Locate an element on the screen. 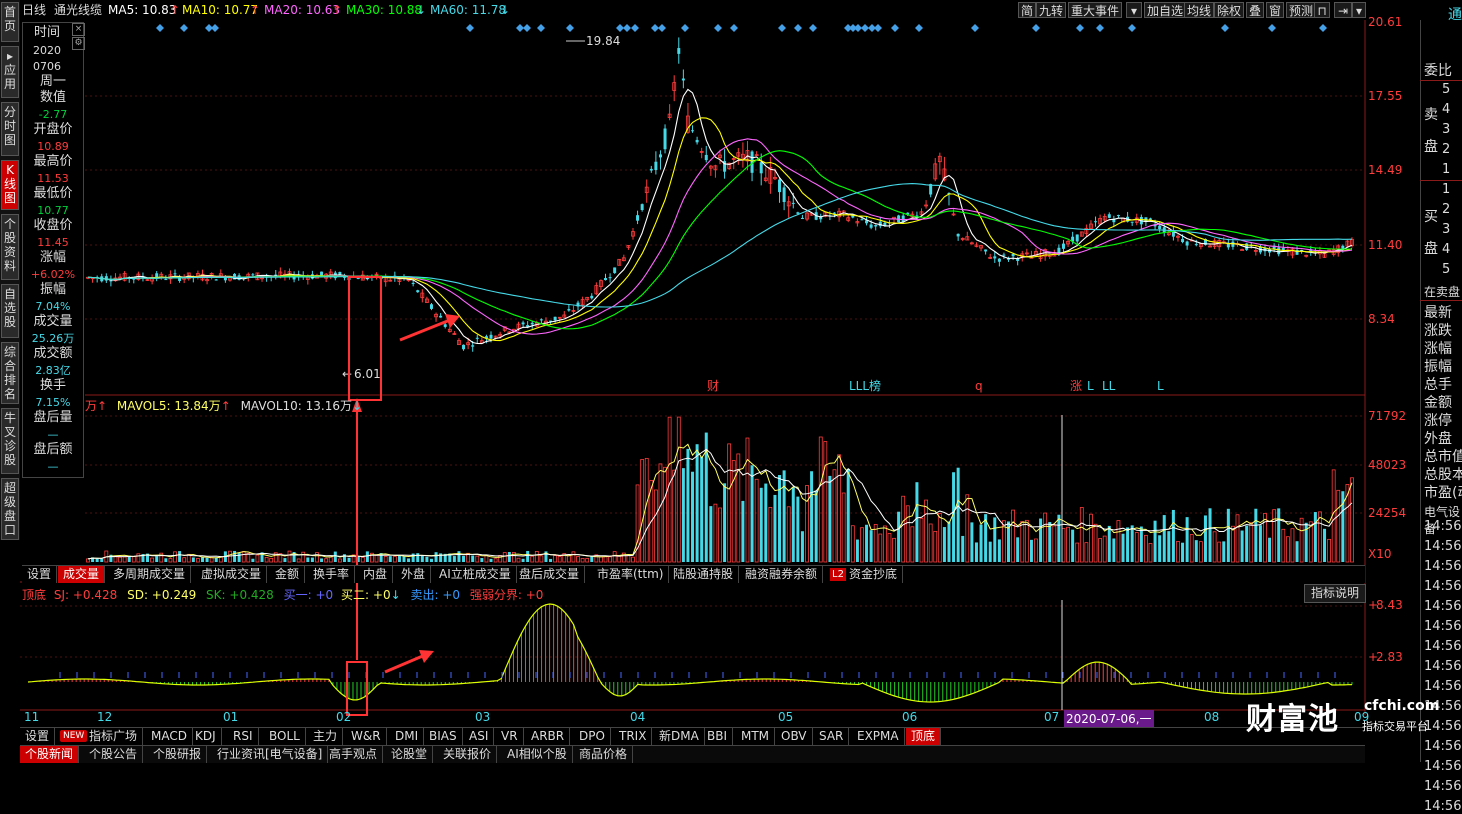  month-label: 07 is located at coordinates (1052, 717).